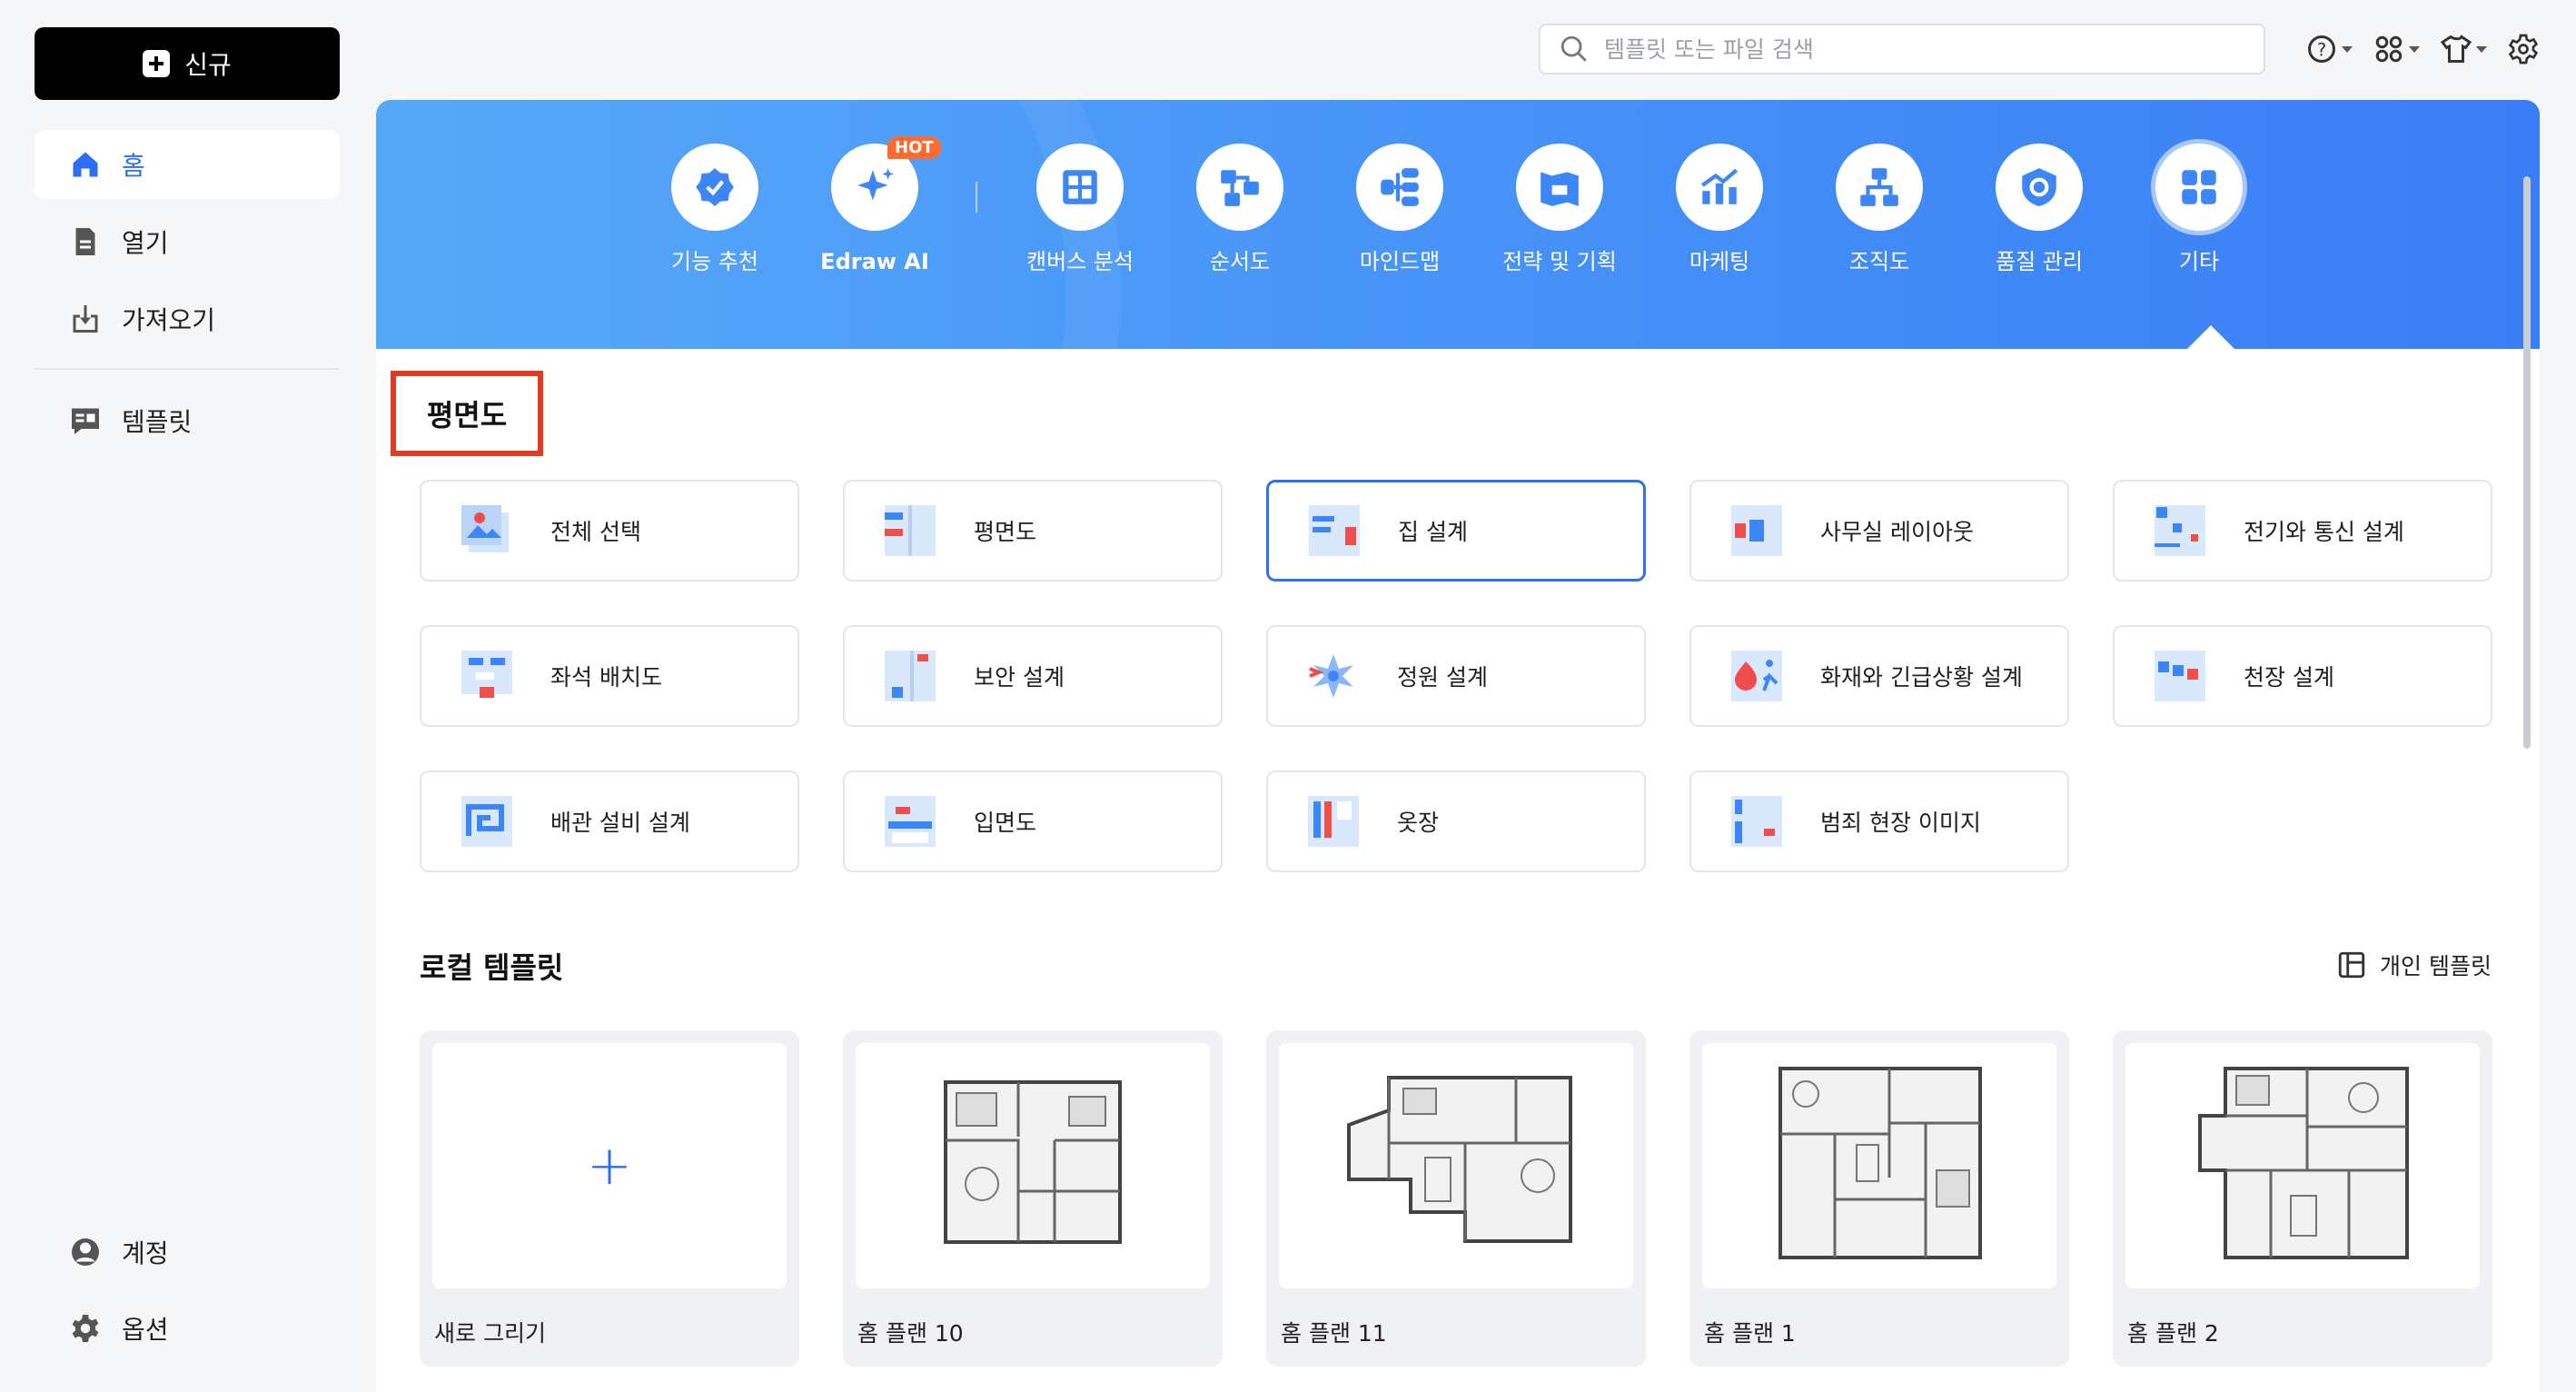 Image resolution: width=2576 pixels, height=1392 pixels. Describe the element at coordinates (715, 210) in the screenshot. I see `category-recommend: 기능 추천` at that location.